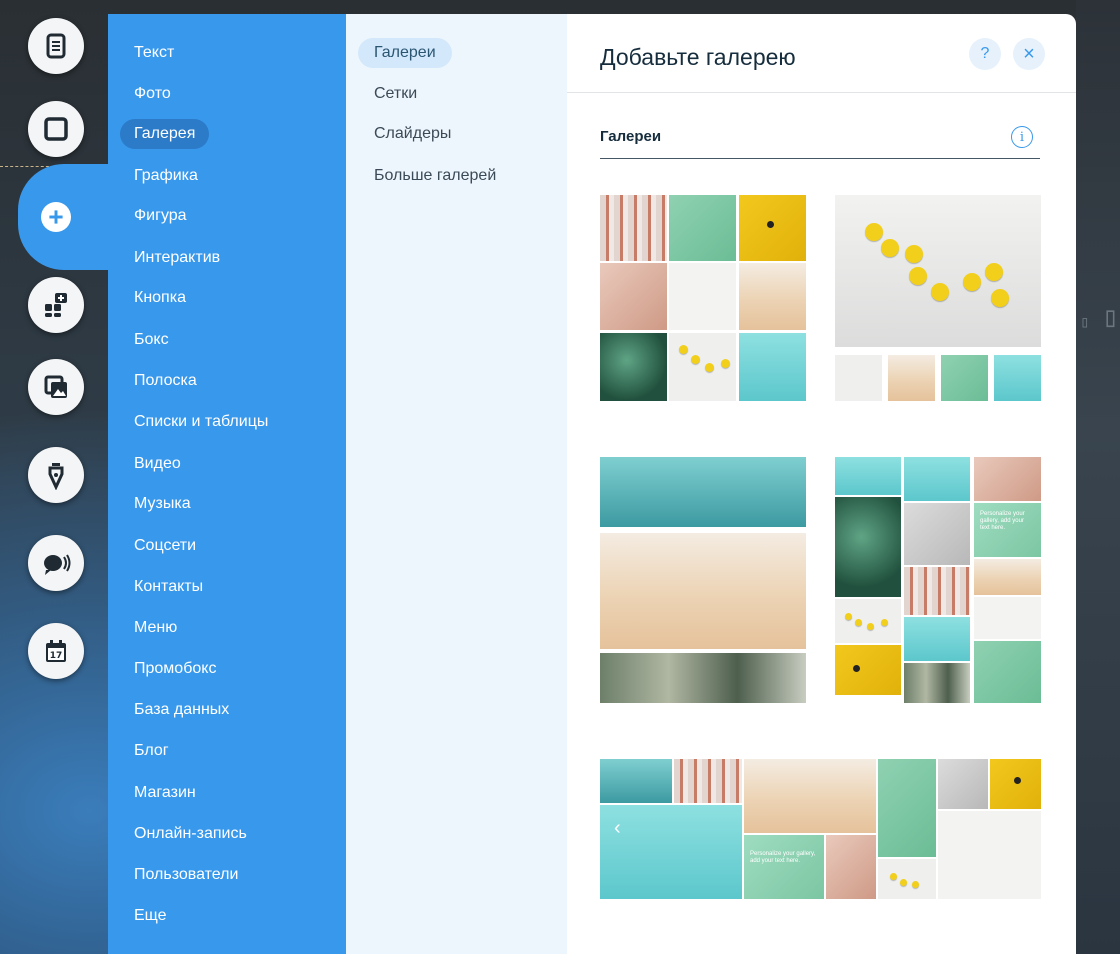  Describe the element at coordinates (435, 176) in the screenshot. I see `subcategory-more-galleries: Больше галерей` at that location.